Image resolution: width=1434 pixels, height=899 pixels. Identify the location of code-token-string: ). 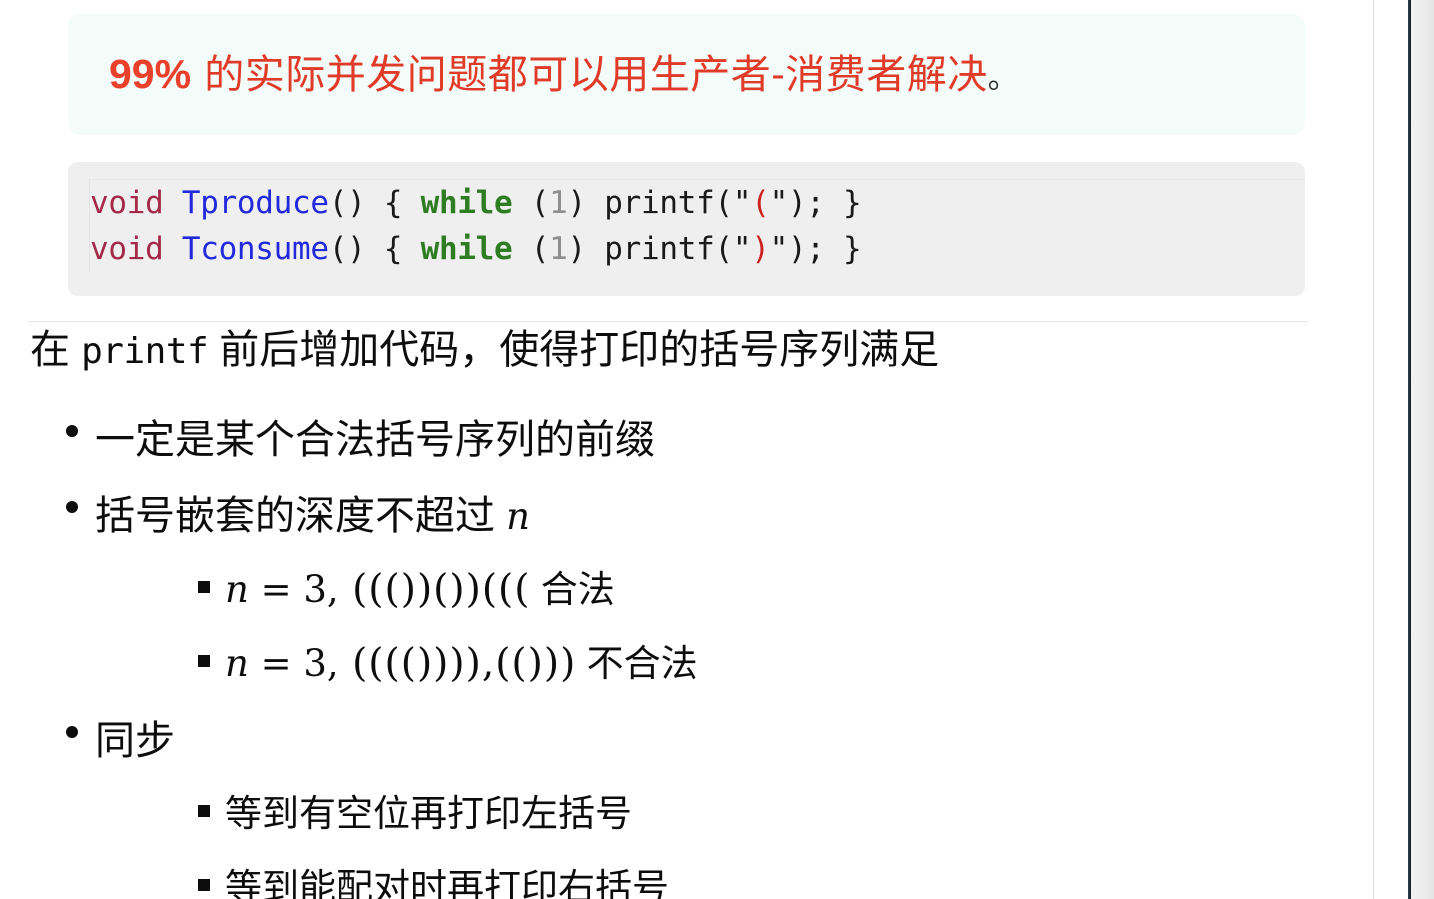
(760, 249).